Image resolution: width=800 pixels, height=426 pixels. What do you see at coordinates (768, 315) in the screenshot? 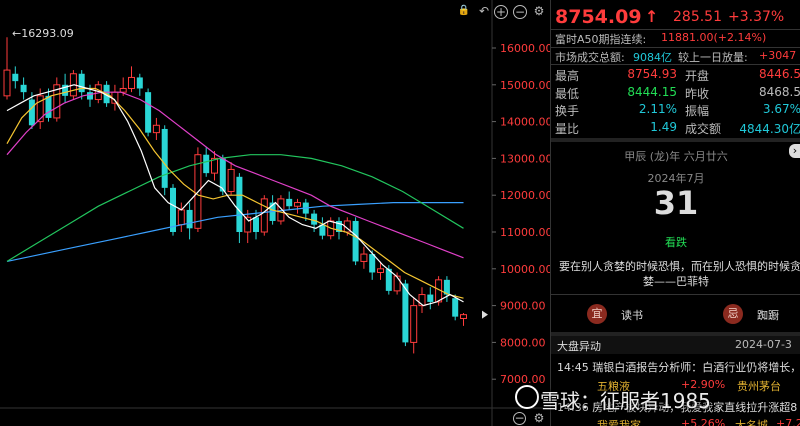
I see `ji-label: 踟蹰` at bounding box center [768, 315].